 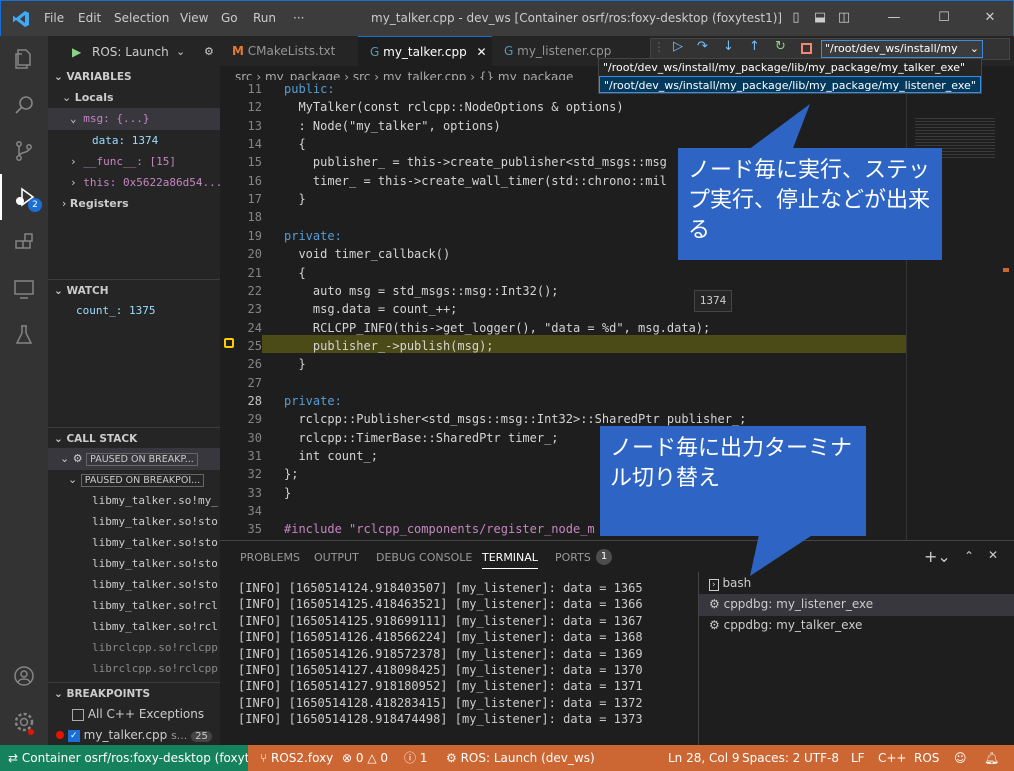 What do you see at coordinates (780, 46) in the screenshot?
I see `restart-icon: ↻` at bounding box center [780, 46].